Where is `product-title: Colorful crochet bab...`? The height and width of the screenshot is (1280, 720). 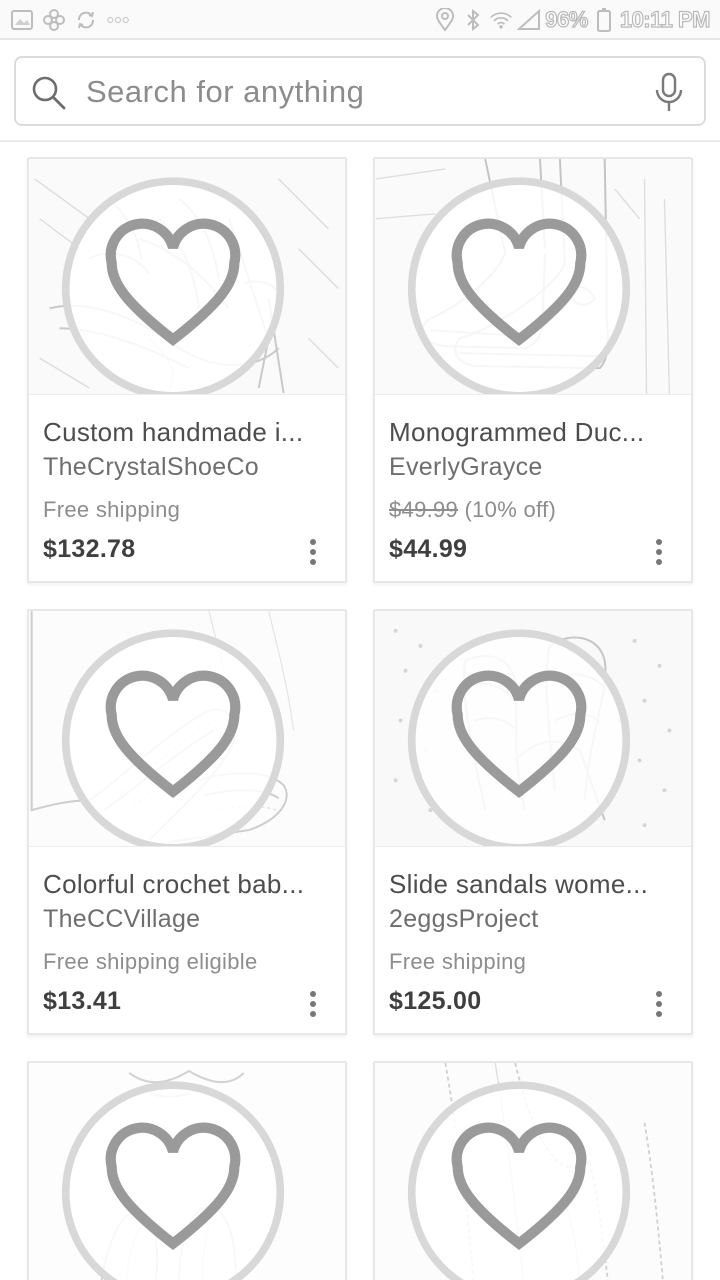
product-title: Colorful crochet bab... is located at coordinates (188, 884).